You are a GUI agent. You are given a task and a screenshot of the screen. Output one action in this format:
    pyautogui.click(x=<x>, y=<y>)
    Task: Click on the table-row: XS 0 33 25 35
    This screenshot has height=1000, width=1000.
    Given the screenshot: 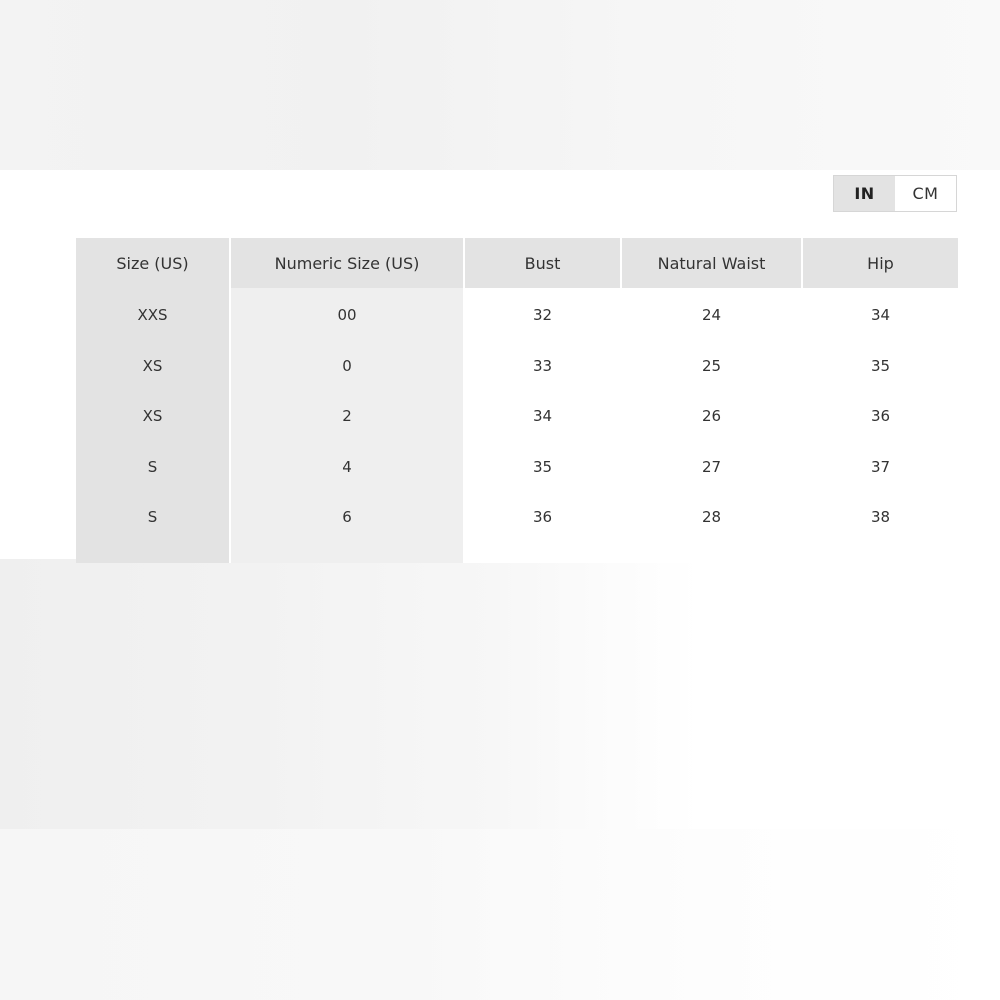 What is the action you would take?
    pyautogui.click(x=517, y=365)
    